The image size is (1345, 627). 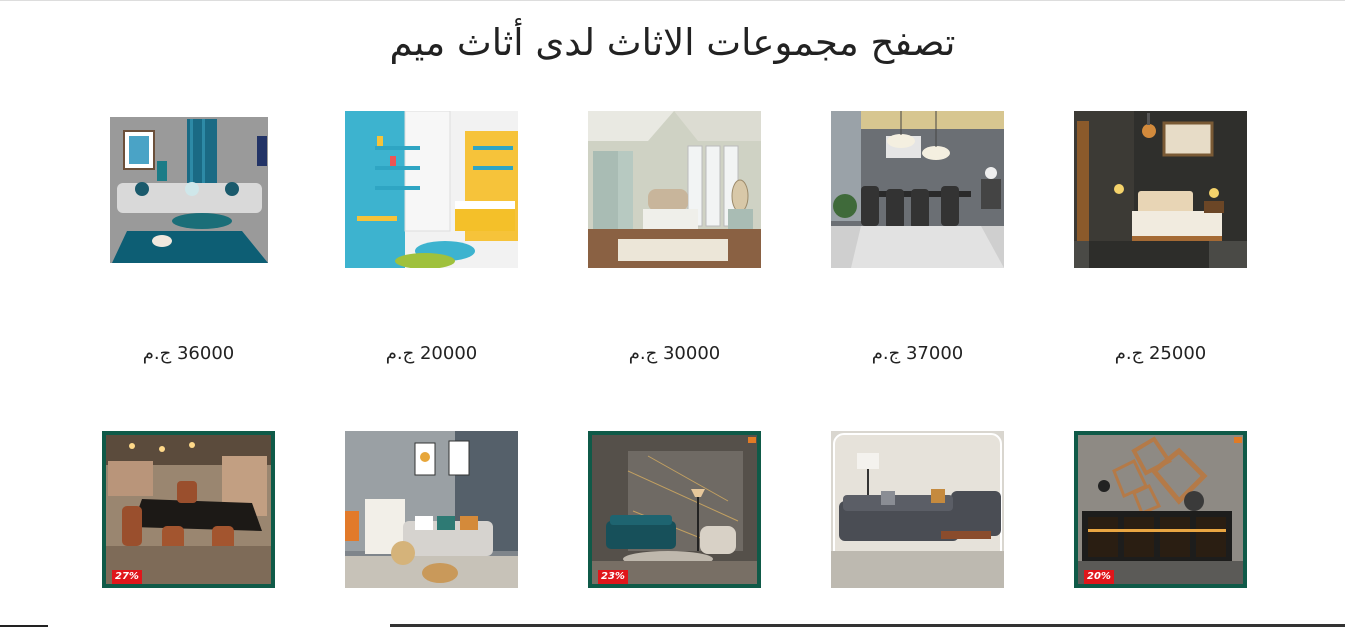 What do you see at coordinates (613, 577) in the screenshot?
I see `discount-badge: 23%` at bounding box center [613, 577].